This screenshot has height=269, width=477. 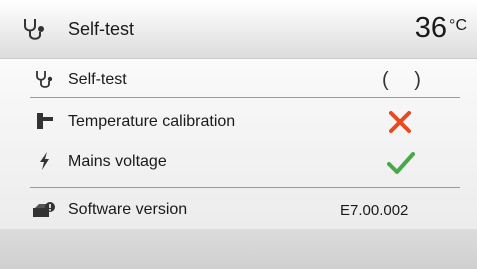 What do you see at coordinates (117, 161) in the screenshot?
I see `row-label: Mains voltage` at bounding box center [117, 161].